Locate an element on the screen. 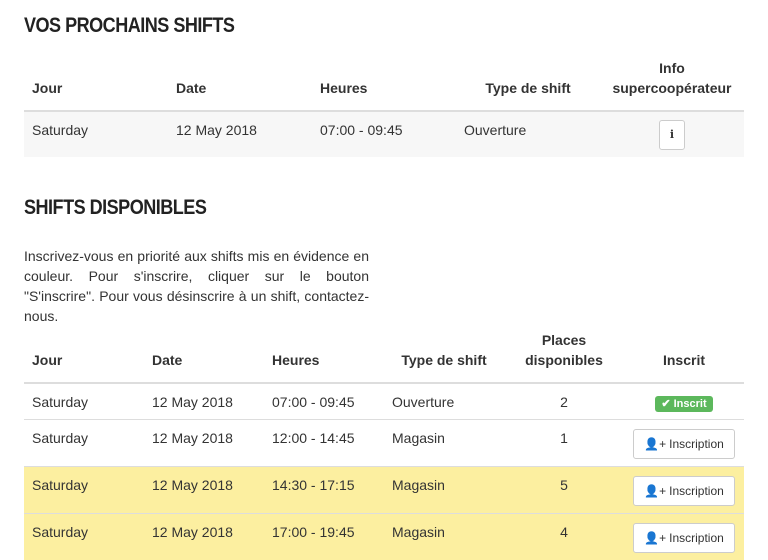 This screenshot has width=768, height=560. registered-badge: ✔ Inscrit is located at coordinates (684, 404).